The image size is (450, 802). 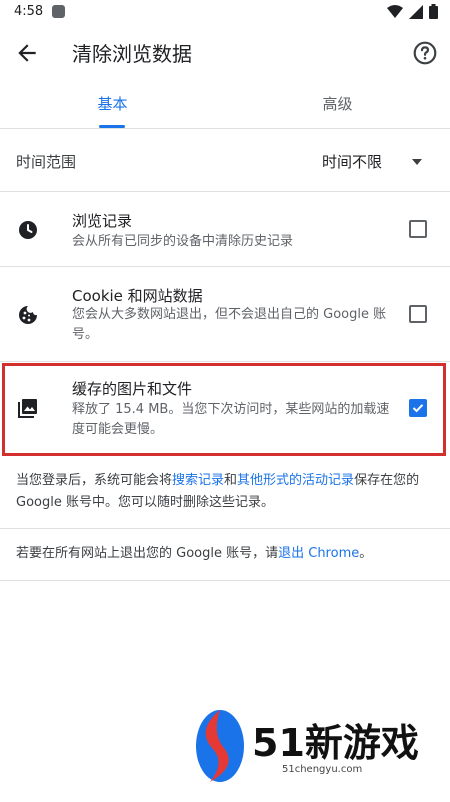 I want to click on page-title: 清除浏览数据, so click(x=132, y=54).